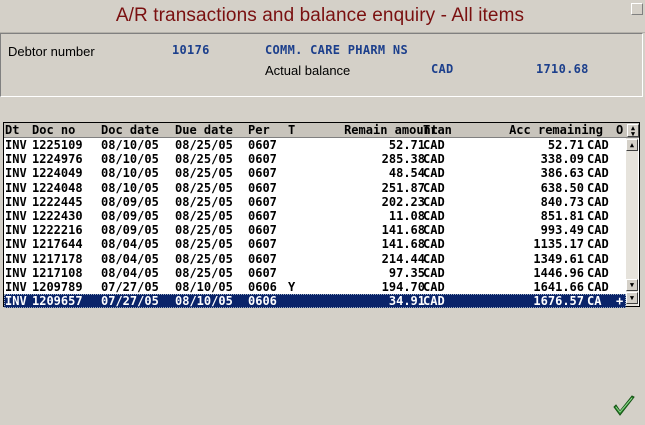 This screenshot has height=425, width=645. I want to click on cell-remain-amount: 97.35, so click(406, 272).